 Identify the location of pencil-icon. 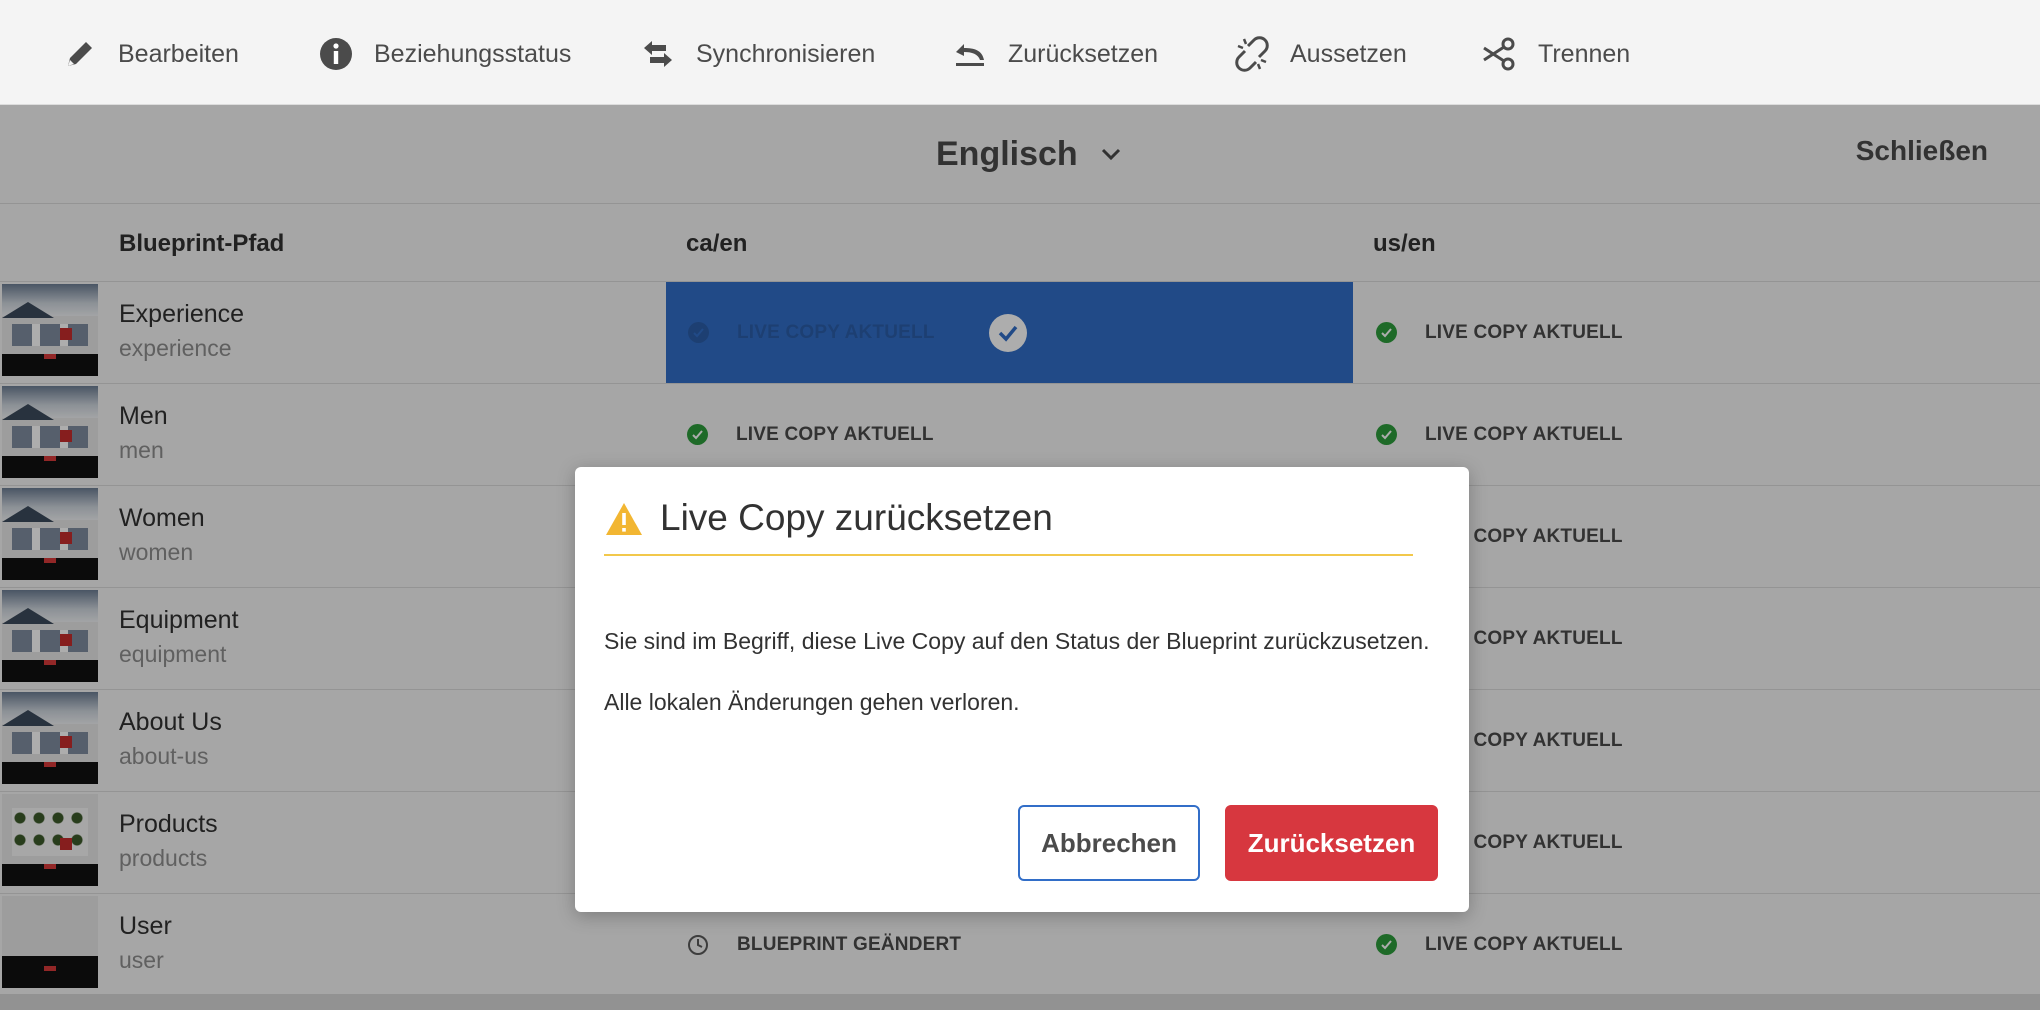
(80, 54).